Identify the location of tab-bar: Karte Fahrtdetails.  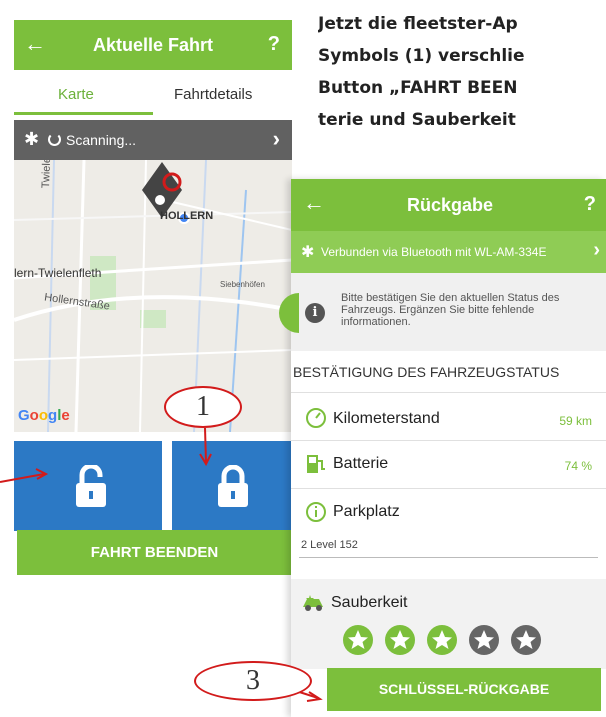
(153, 92).